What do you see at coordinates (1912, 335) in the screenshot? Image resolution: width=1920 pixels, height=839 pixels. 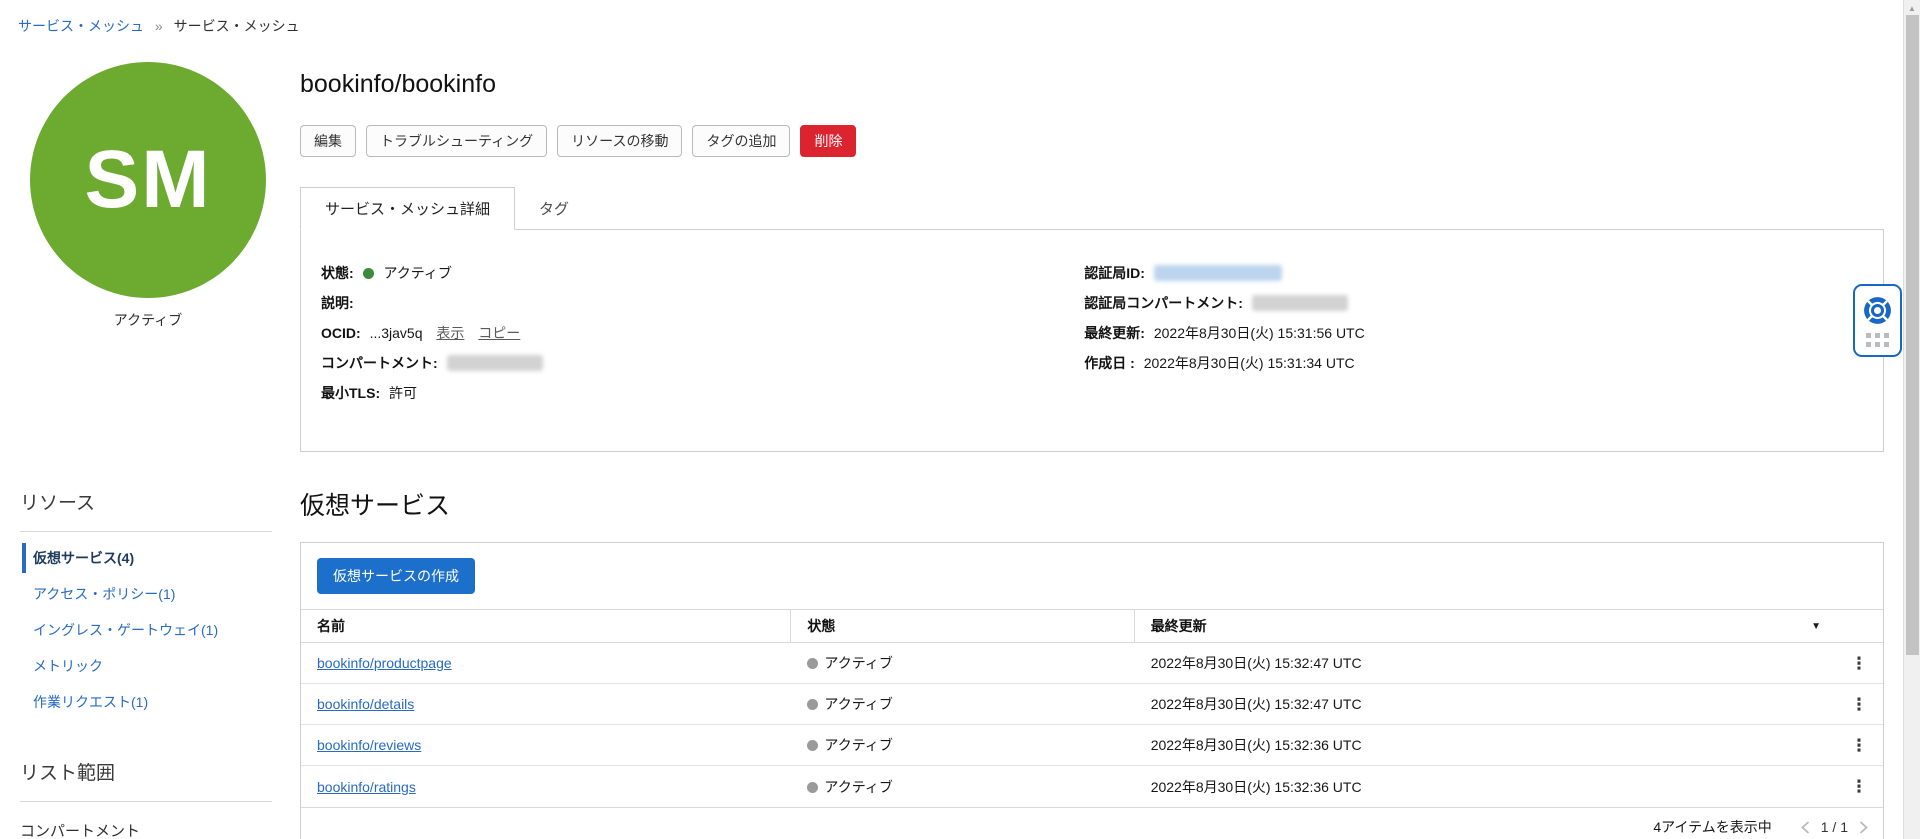 I see `scrollbar-thumb` at bounding box center [1912, 335].